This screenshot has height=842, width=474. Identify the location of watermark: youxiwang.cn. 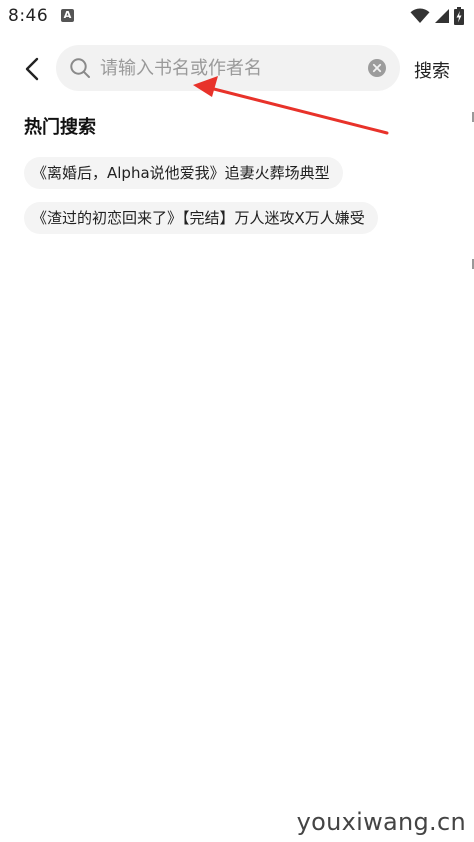
(381, 822).